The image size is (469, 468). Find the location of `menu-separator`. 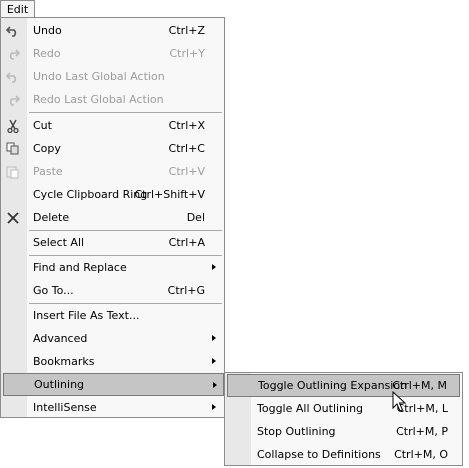

menu-separator is located at coordinates (125, 112).